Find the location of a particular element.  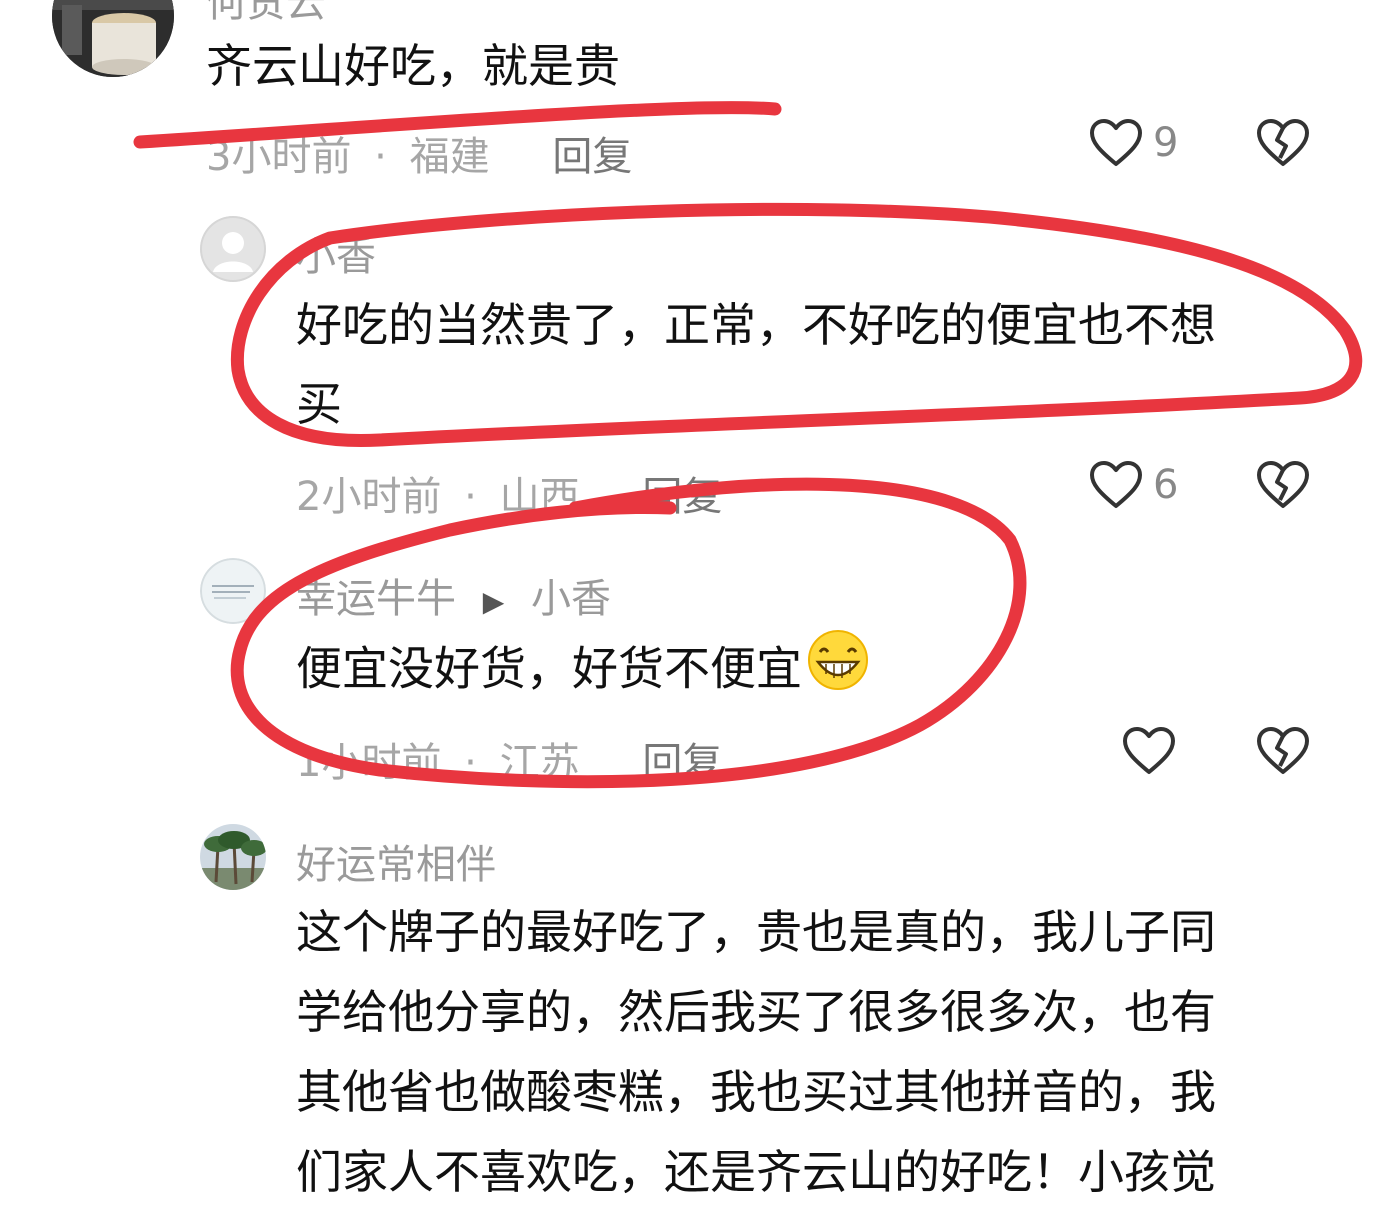

username: 幸运牛牛 ▶ 小香 is located at coordinates (453, 595).